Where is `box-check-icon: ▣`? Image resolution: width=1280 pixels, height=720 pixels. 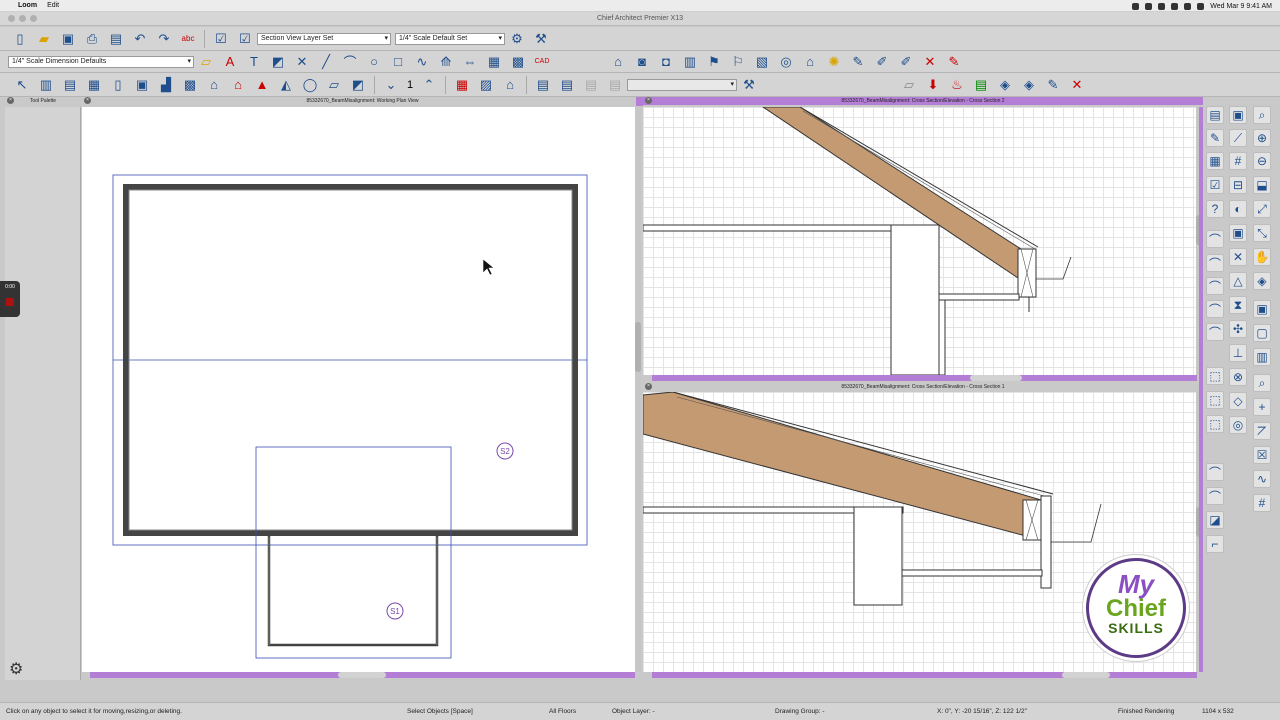
box-check-icon: ▣ is located at coordinates (1262, 309).